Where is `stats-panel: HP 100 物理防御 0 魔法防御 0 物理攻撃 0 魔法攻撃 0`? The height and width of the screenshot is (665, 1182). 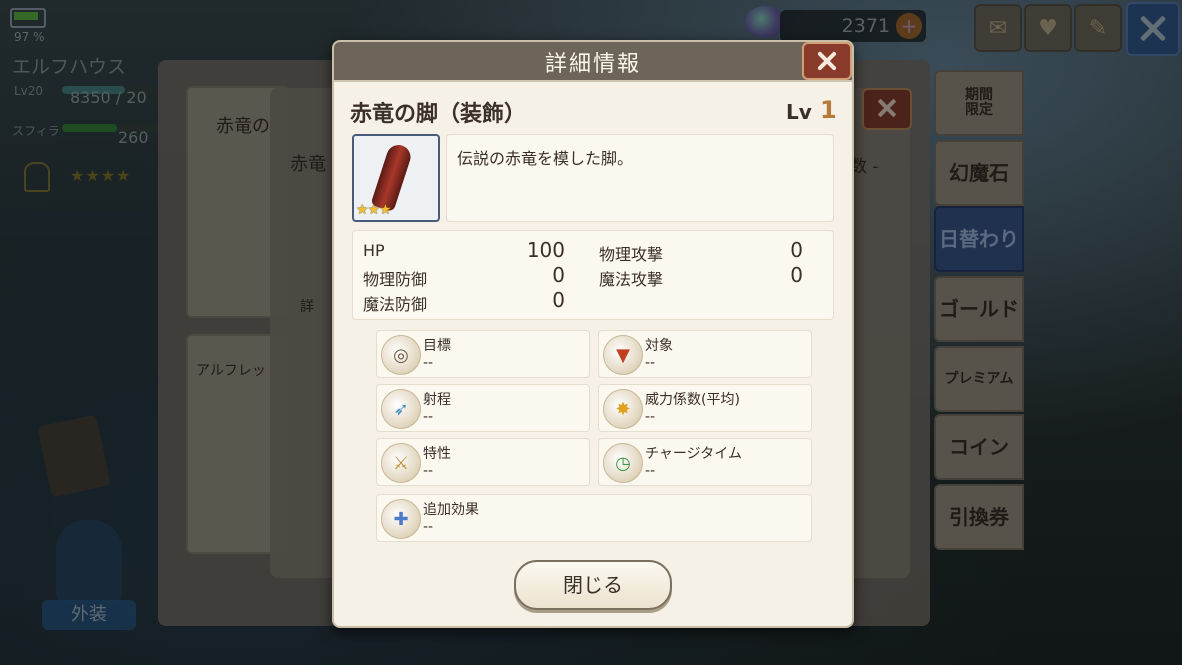
stats-panel: HP 100 物理防御 0 魔法防御 0 物理攻撃 0 魔法攻撃 0 is located at coordinates (593, 275).